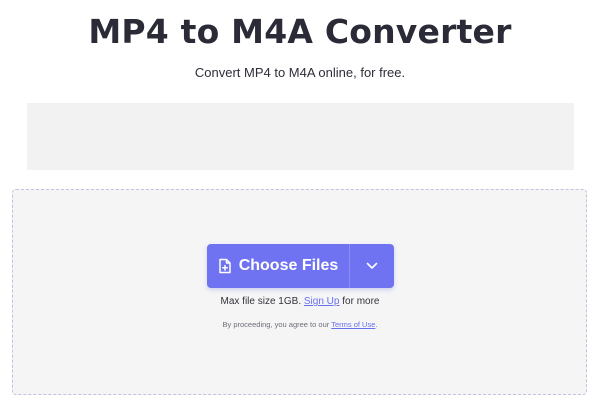 The width and height of the screenshot is (600, 409). What do you see at coordinates (300, 72) in the screenshot?
I see `page-subtitle: Convert MP4 to M4A online, for free.` at bounding box center [300, 72].